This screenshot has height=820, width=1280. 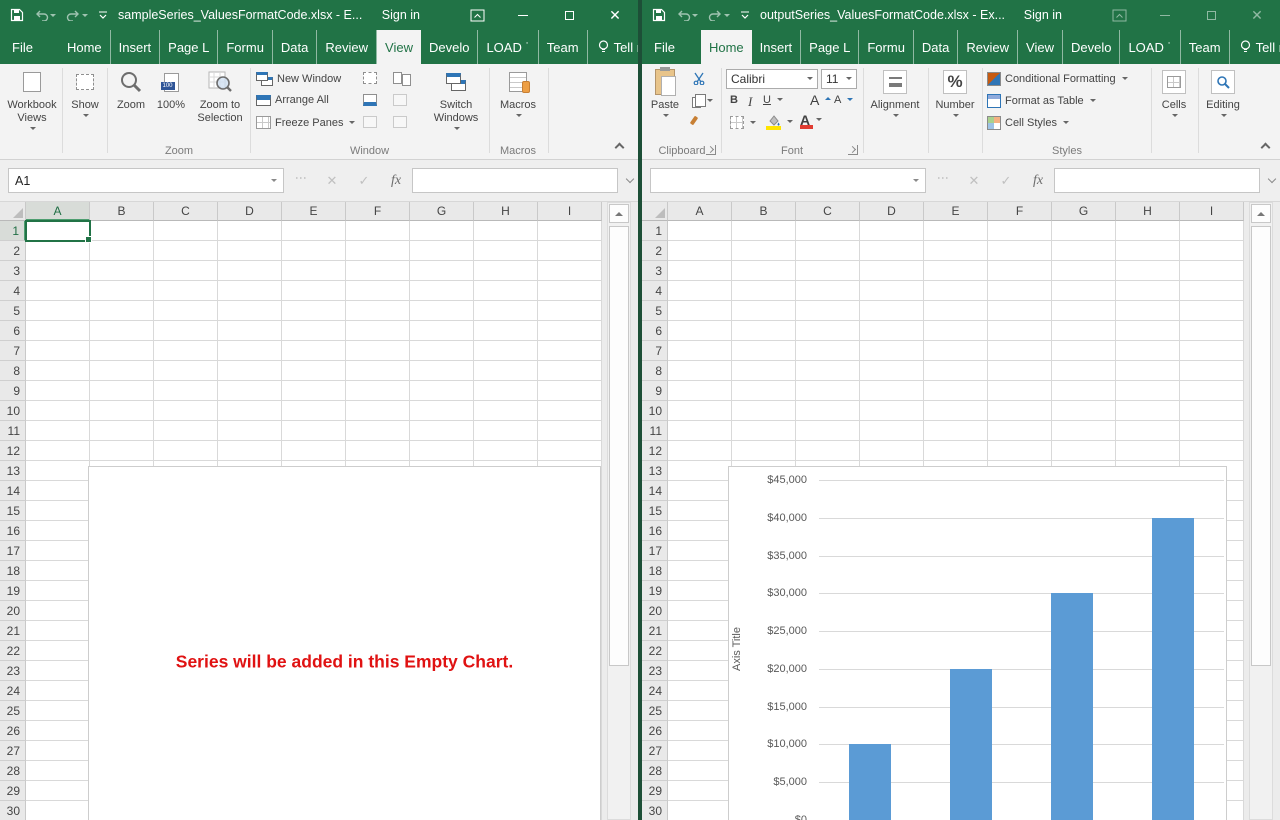 What do you see at coordinates (694, 120) in the screenshot?
I see `format-painter-button` at bounding box center [694, 120].